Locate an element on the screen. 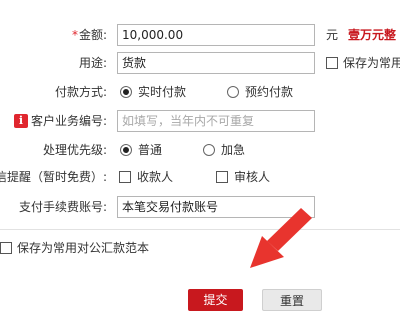  arrow-head is located at coordinates (267, 252).